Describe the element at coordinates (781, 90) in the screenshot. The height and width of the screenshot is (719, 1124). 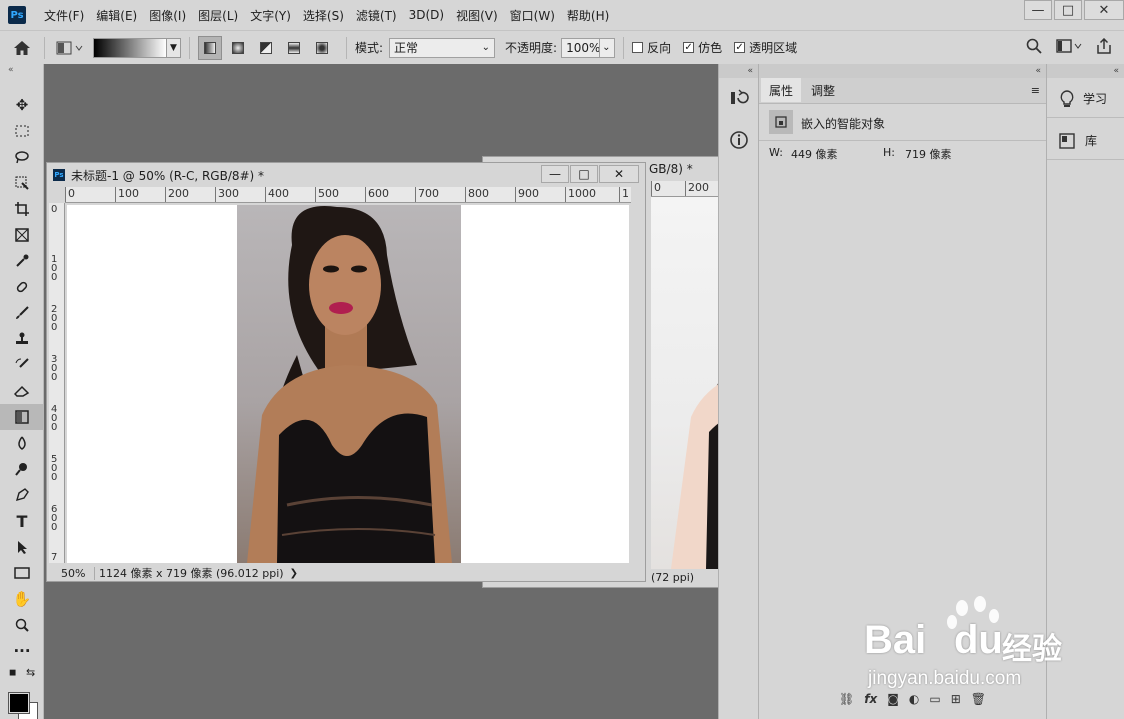
I see `tab-properties: 属性` at that location.